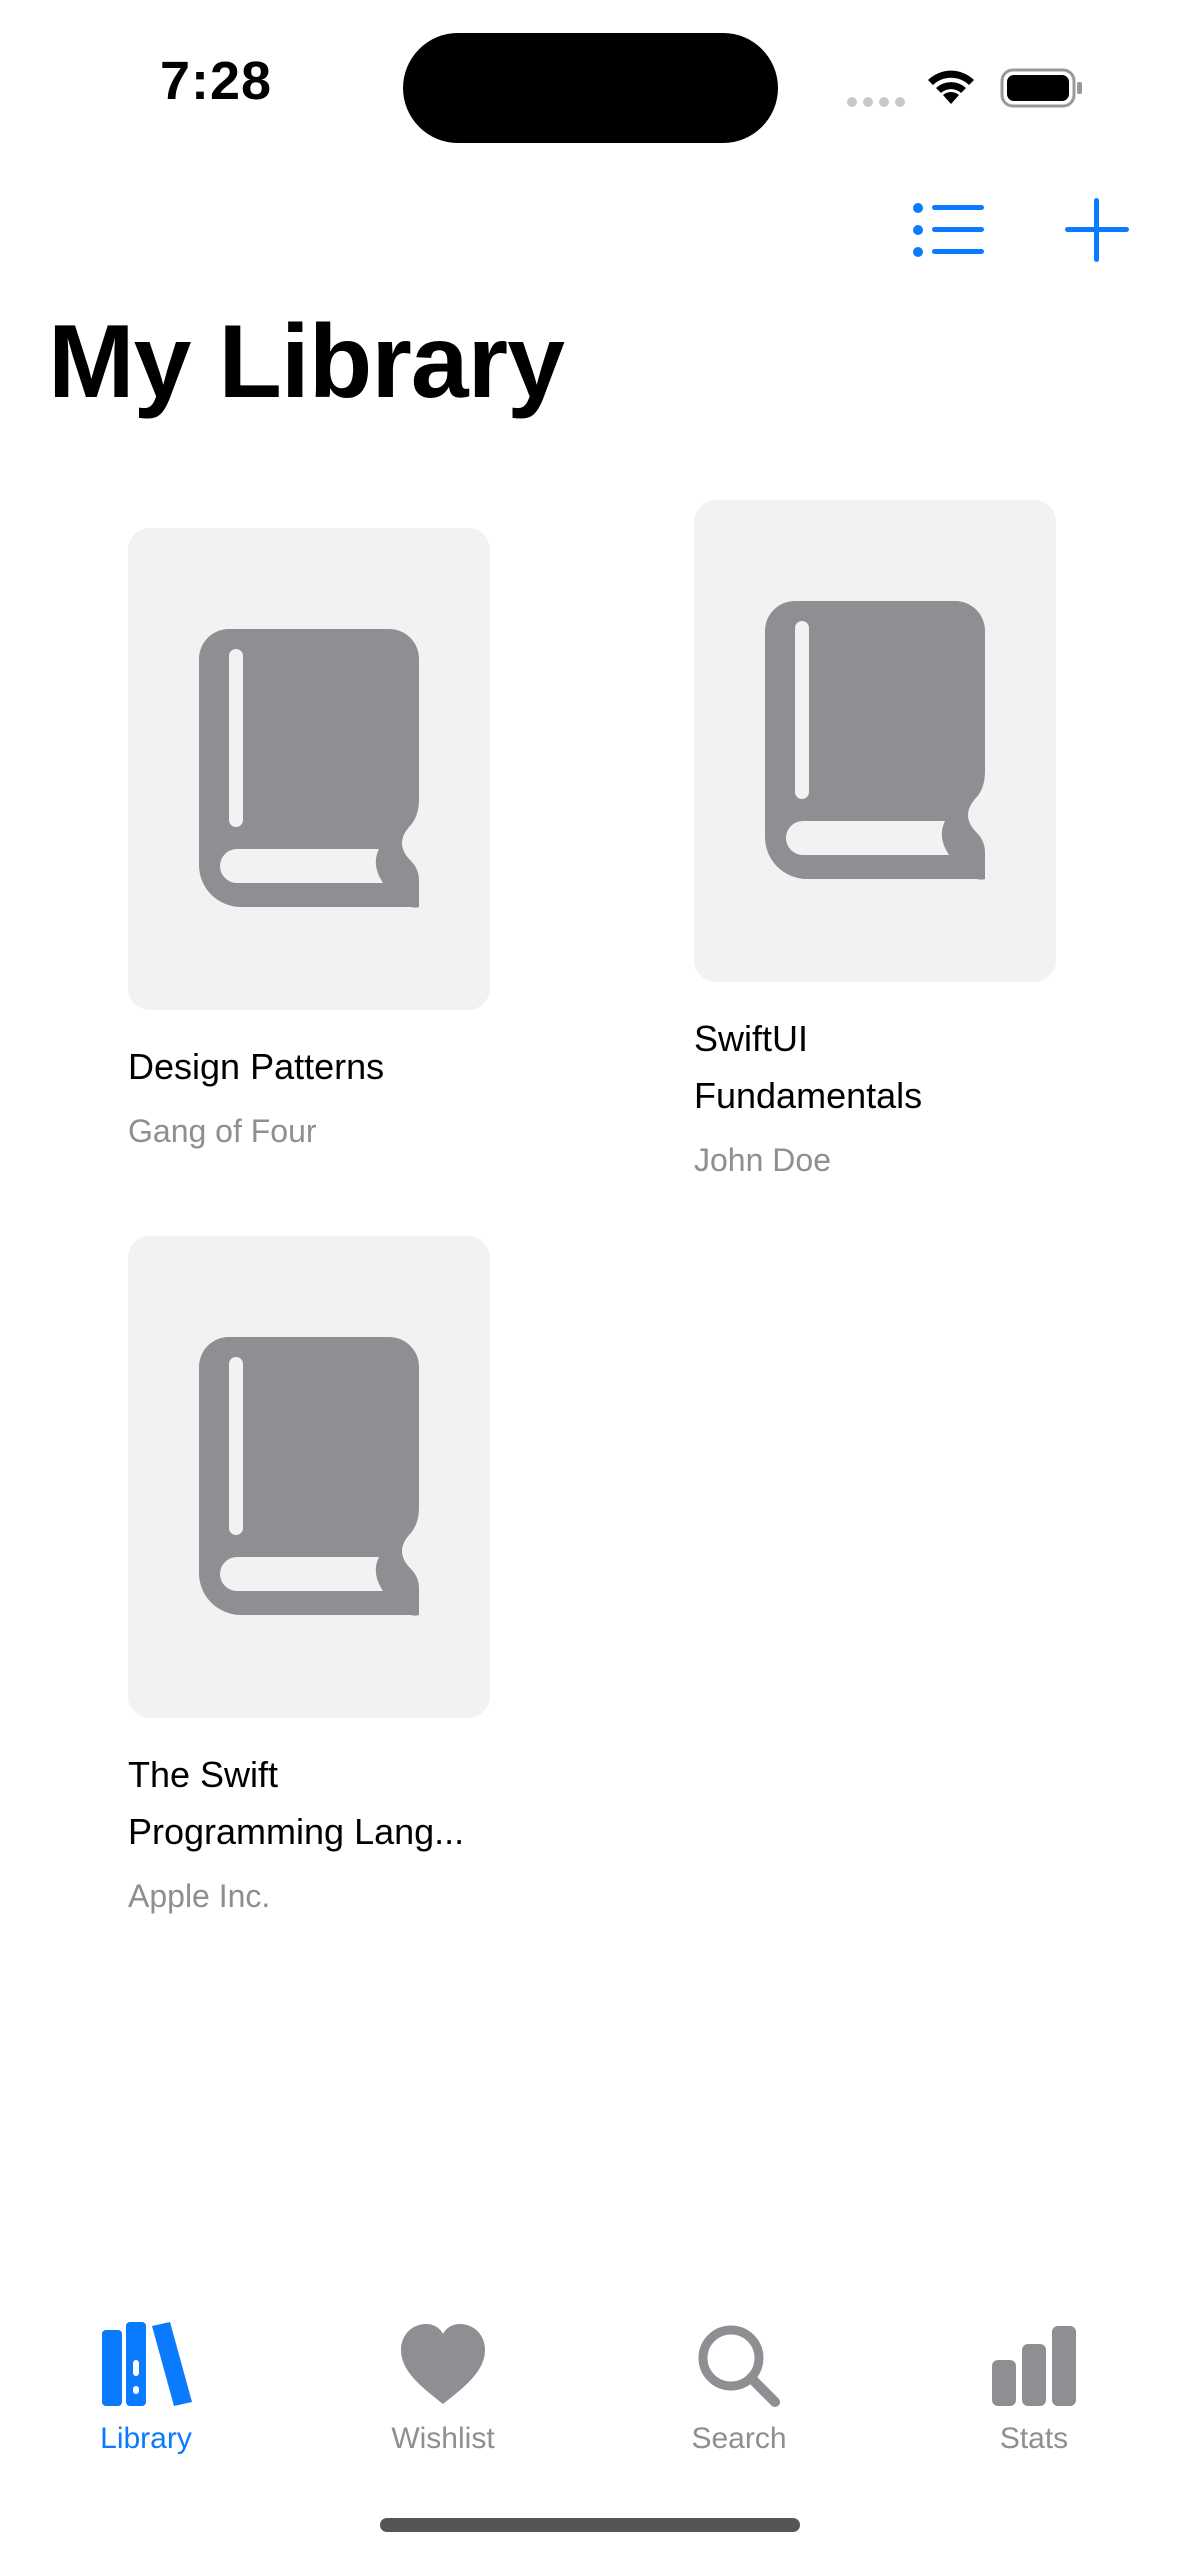  Describe the element at coordinates (739, 2366) in the screenshot. I see `magnifying-glass-icon` at that location.